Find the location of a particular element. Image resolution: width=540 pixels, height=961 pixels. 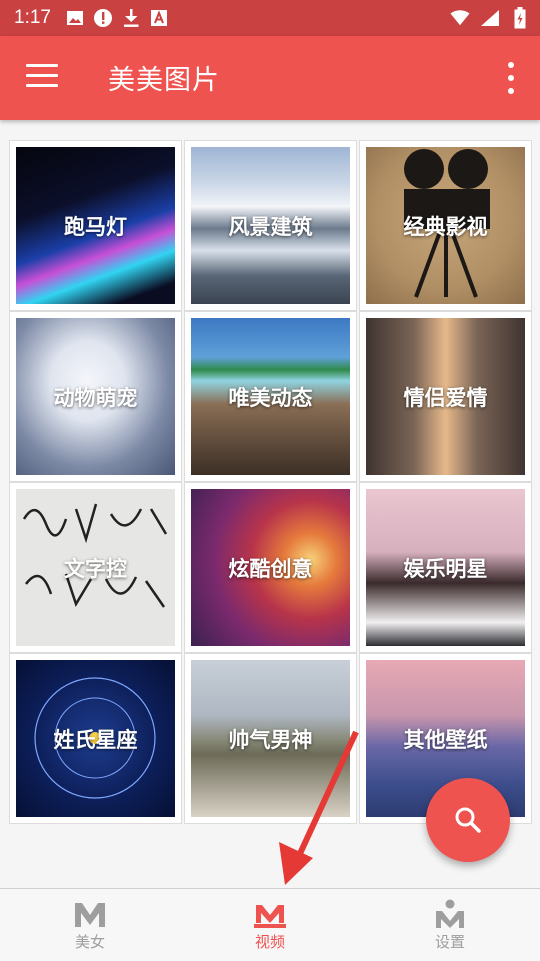

category-label: 其他壁纸 is located at coordinates (445, 739).